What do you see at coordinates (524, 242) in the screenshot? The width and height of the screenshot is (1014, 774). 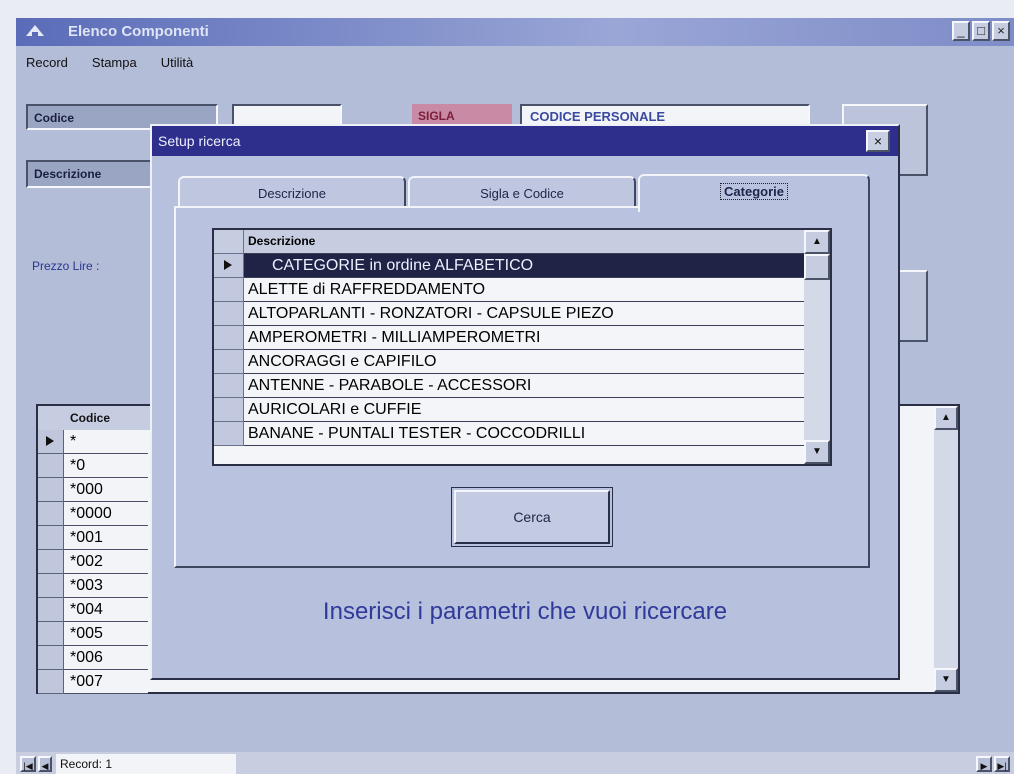 I see `list-header: Descrizione` at bounding box center [524, 242].